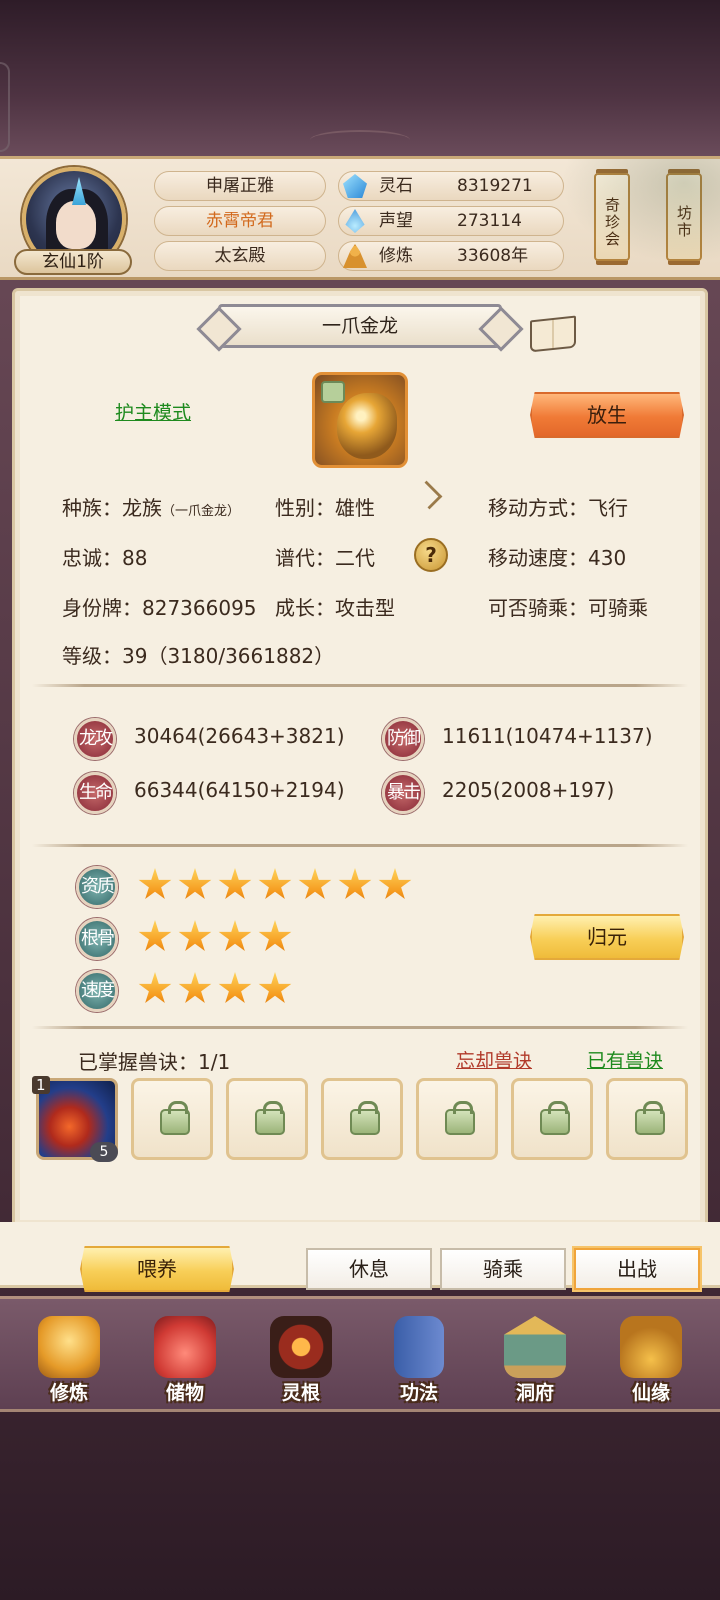  I want to click on spirit-stone-icon, so click(355, 186).